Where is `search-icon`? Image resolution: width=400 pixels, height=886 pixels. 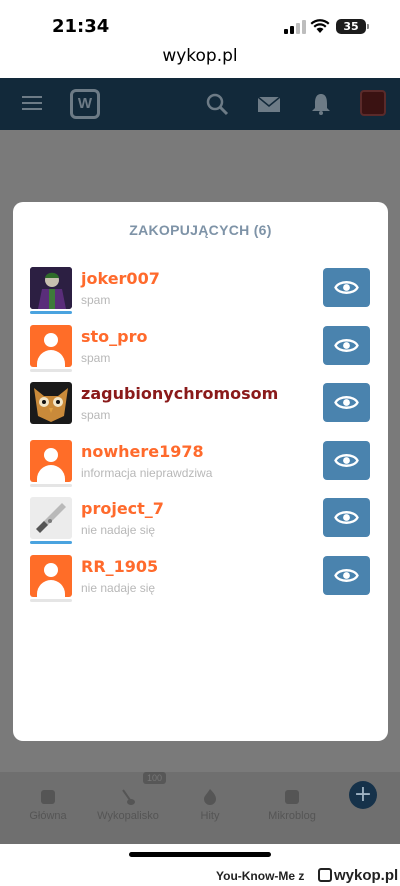 search-icon is located at coordinates (217, 104).